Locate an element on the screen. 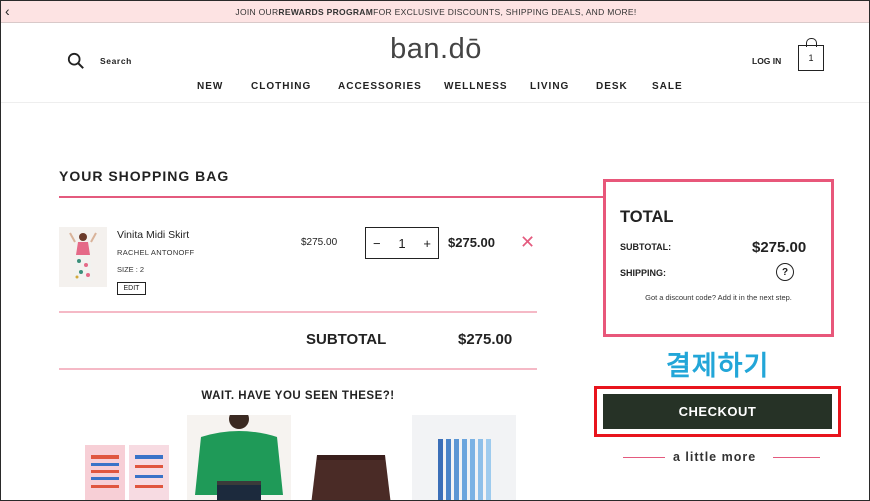  section-heading: a little more is located at coordinates (715, 457).